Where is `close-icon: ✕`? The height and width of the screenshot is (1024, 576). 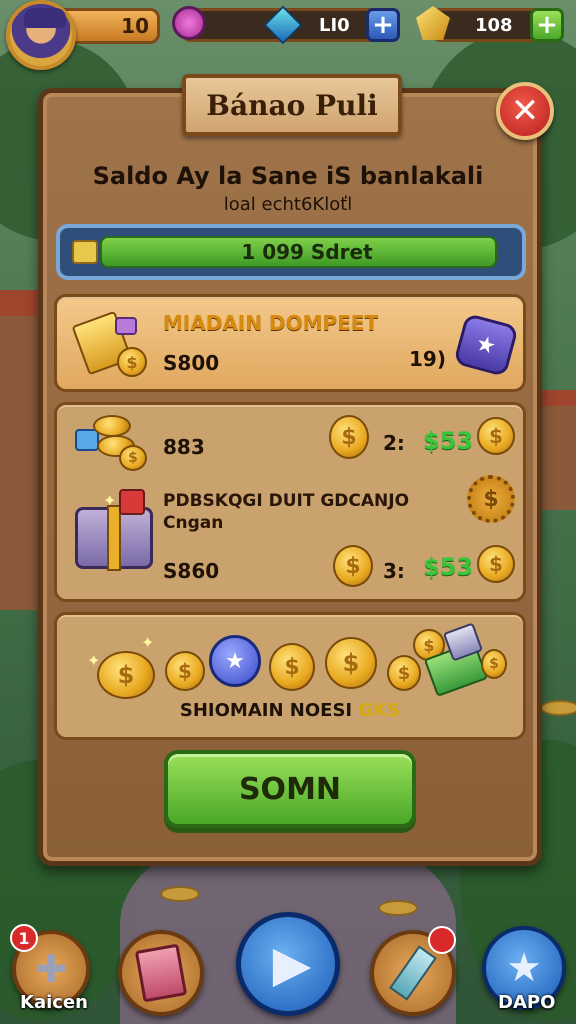
close-icon: ✕ is located at coordinates (525, 111).